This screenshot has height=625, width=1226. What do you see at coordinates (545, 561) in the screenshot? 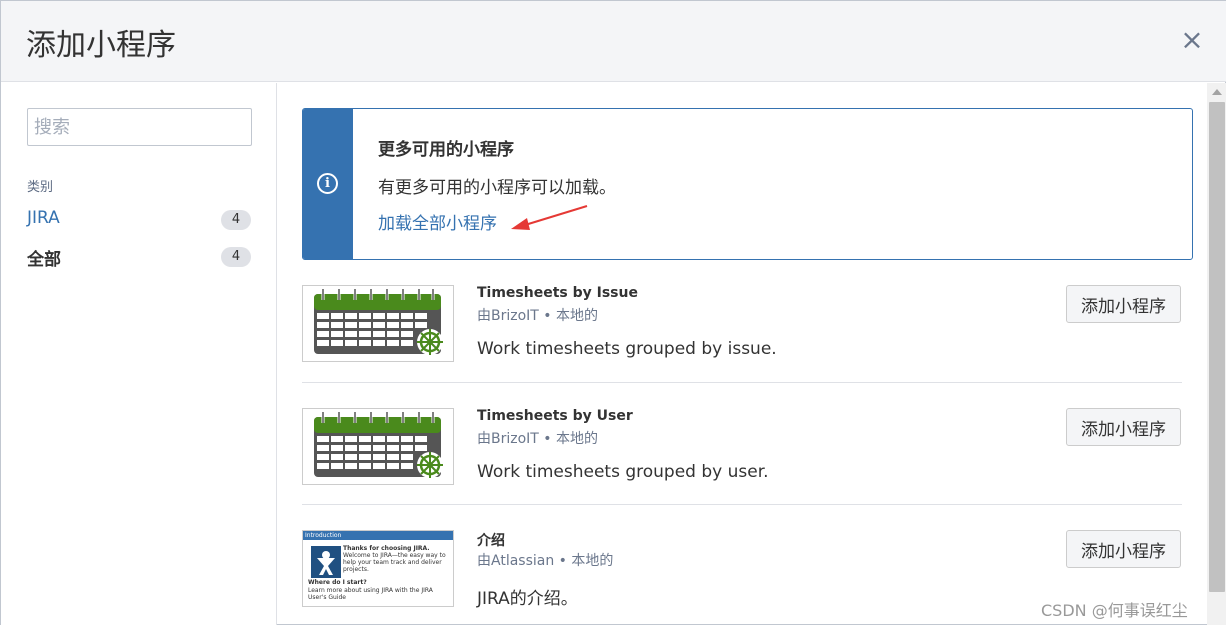
I see `gadget-author: 由Atlassian • 本地的` at bounding box center [545, 561].